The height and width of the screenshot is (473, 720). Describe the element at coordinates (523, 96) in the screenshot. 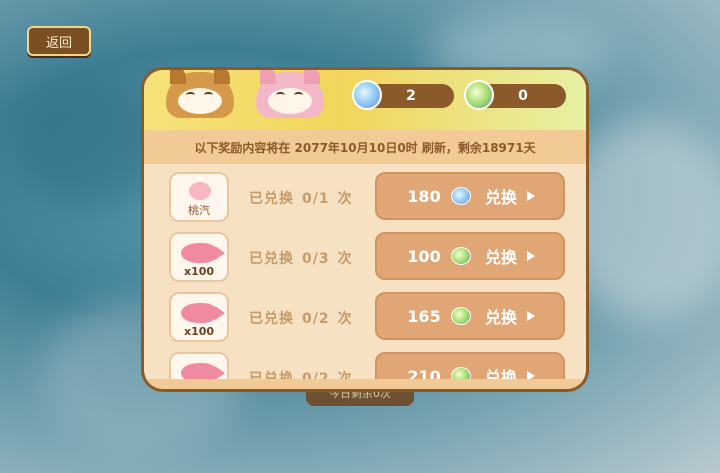

I see `green-gem-value: 0` at that location.